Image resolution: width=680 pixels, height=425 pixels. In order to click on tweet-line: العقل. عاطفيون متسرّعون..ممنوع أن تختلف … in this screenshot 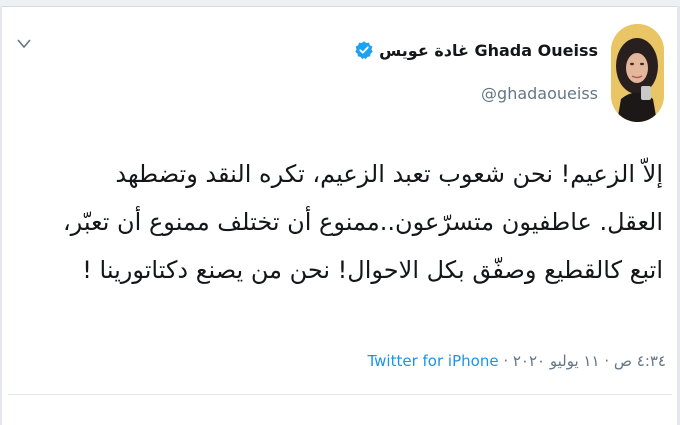, I will do `click(362, 222)`.